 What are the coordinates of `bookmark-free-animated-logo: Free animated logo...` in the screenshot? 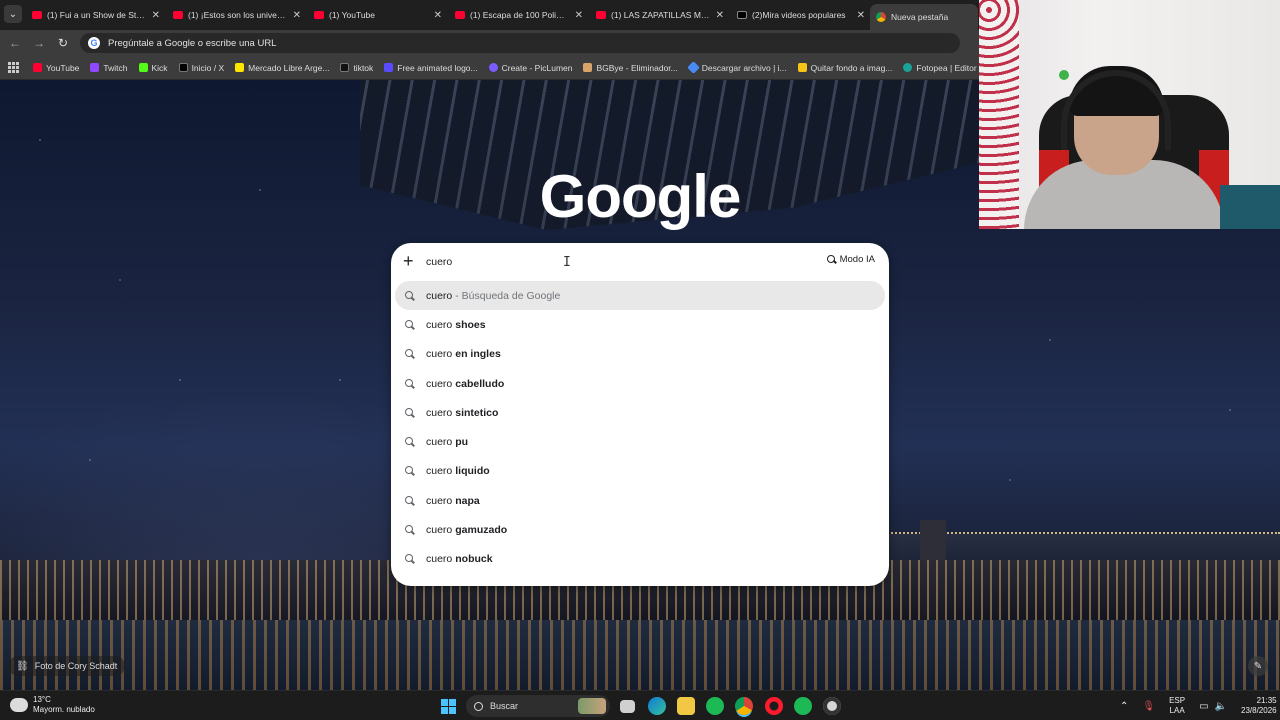 It's located at (431, 68).